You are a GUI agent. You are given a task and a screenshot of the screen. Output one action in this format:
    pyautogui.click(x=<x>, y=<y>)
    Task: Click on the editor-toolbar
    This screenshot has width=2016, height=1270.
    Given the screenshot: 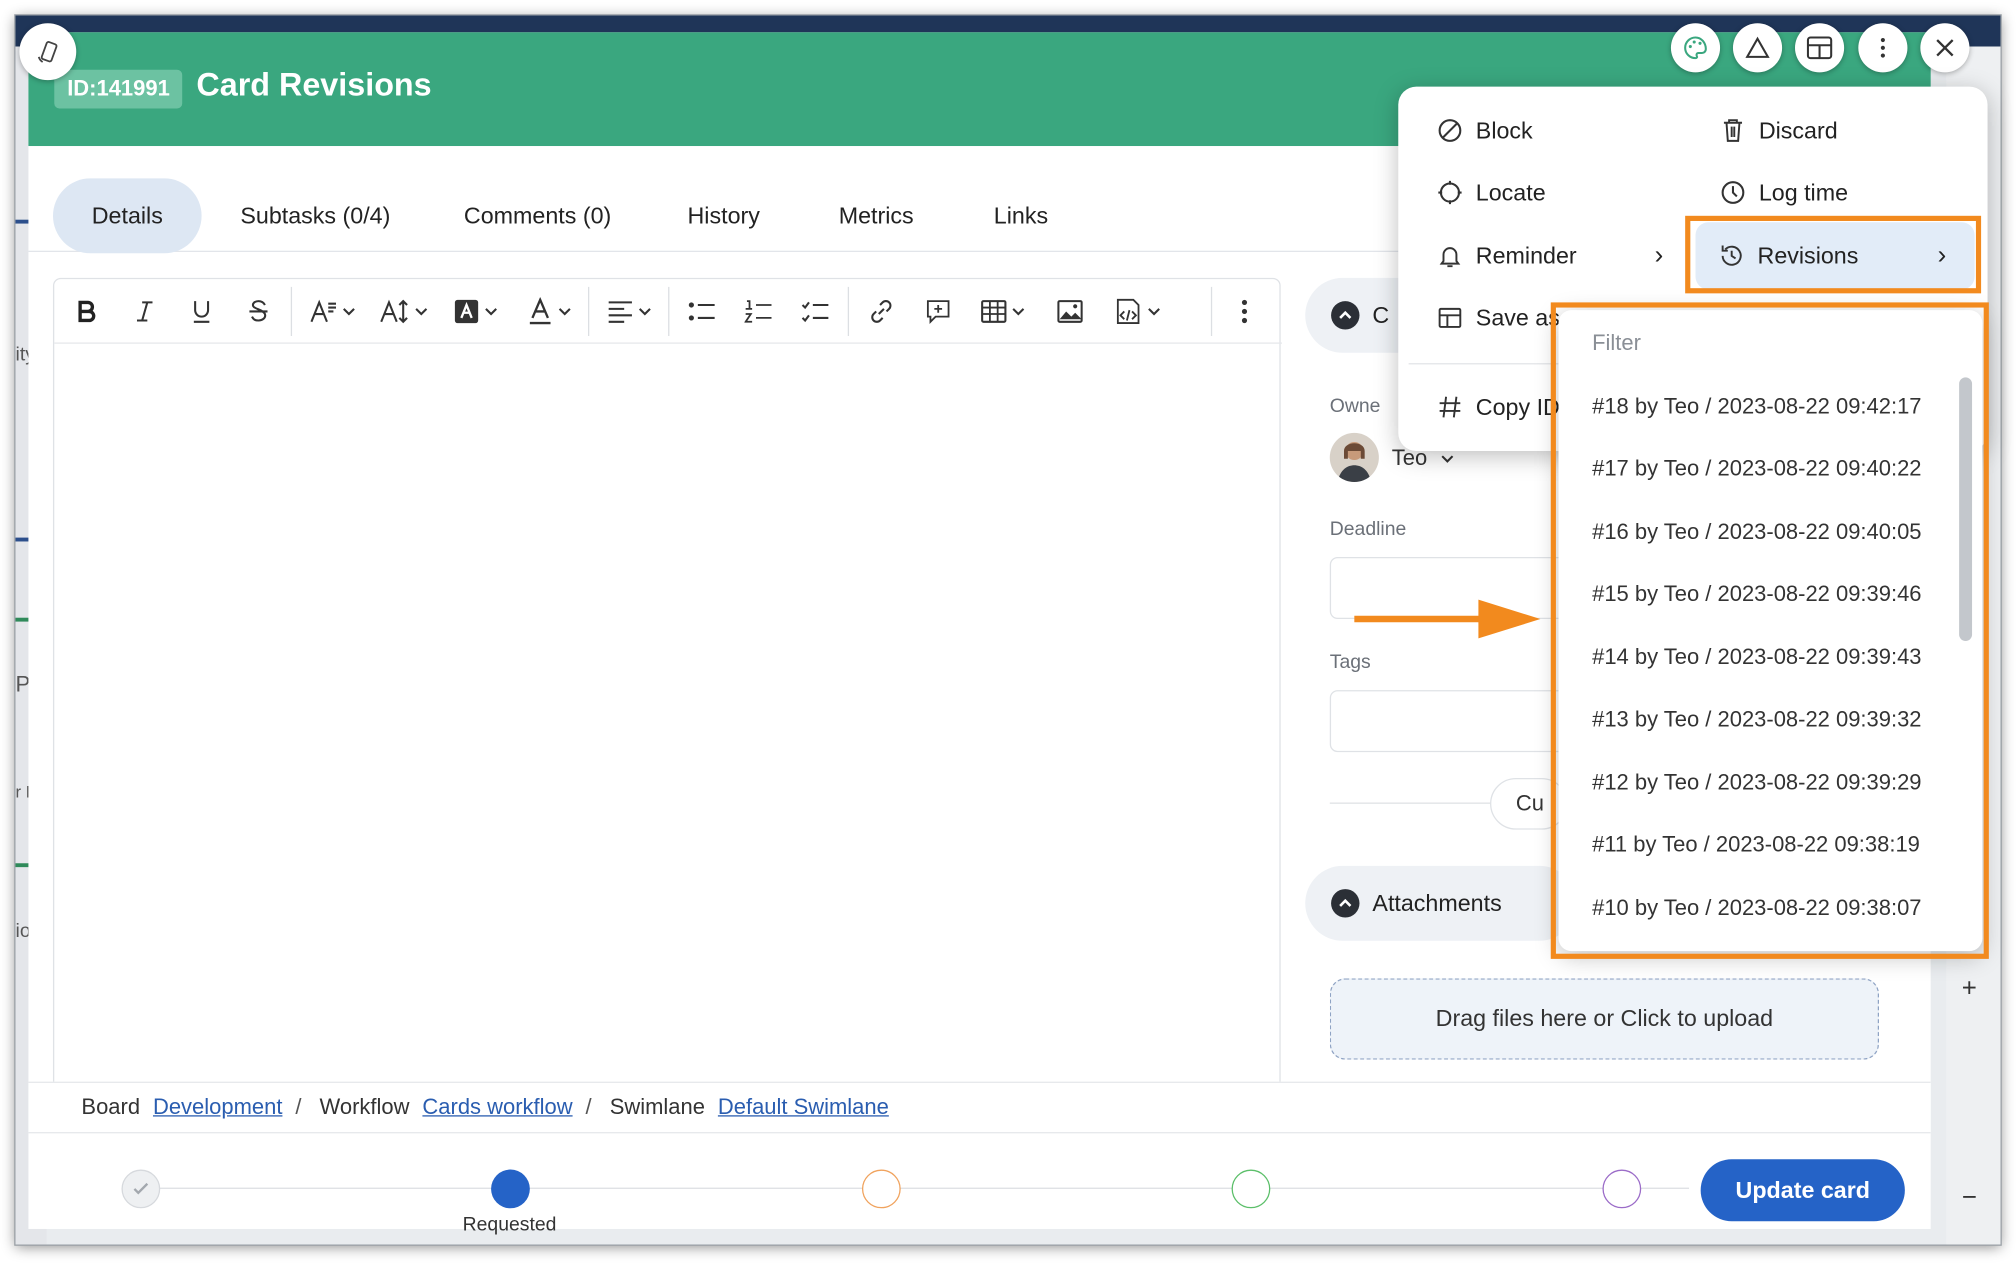 What is the action you would take?
    pyautogui.click(x=668, y=311)
    